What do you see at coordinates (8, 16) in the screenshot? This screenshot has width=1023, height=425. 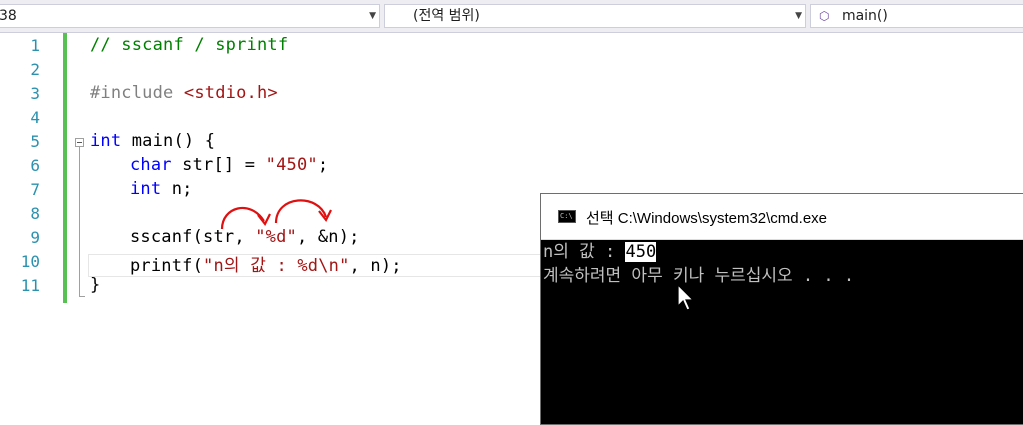 I see `project-dropdown-value: 38` at bounding box center [8, 16].